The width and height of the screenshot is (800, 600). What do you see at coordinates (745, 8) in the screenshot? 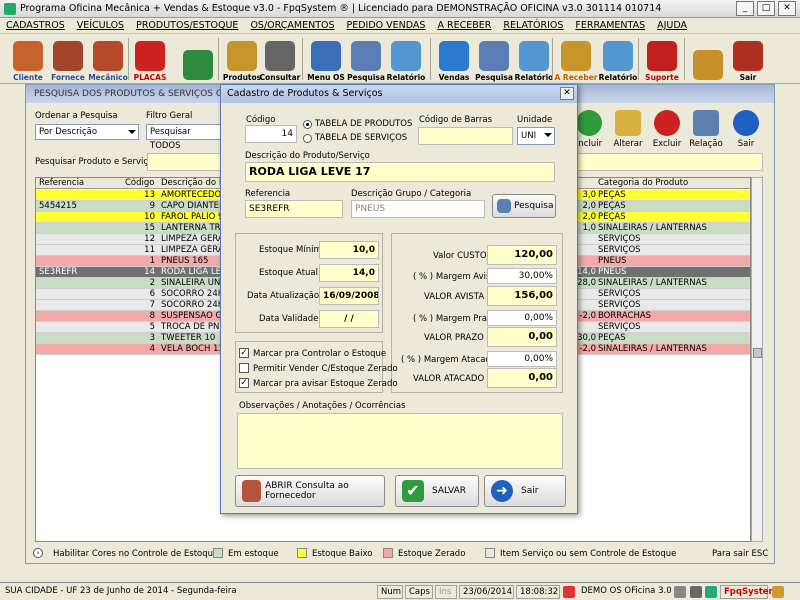
I see `minimize-button: _` at bounding box center [745, 8].